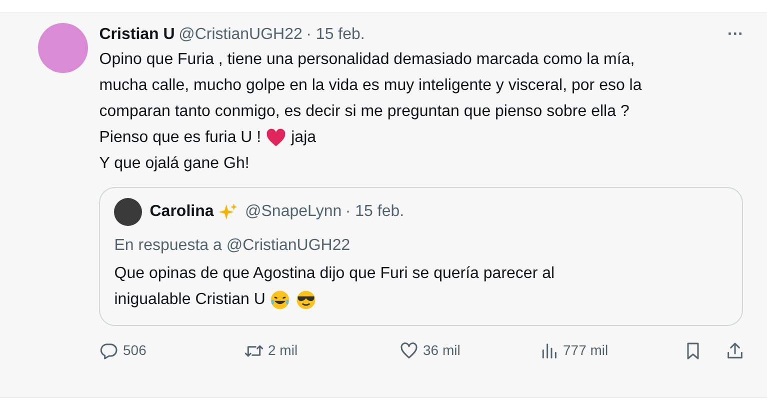 This screenshot has width=767, height=417. I want to click on share-button, so click(735, 350).